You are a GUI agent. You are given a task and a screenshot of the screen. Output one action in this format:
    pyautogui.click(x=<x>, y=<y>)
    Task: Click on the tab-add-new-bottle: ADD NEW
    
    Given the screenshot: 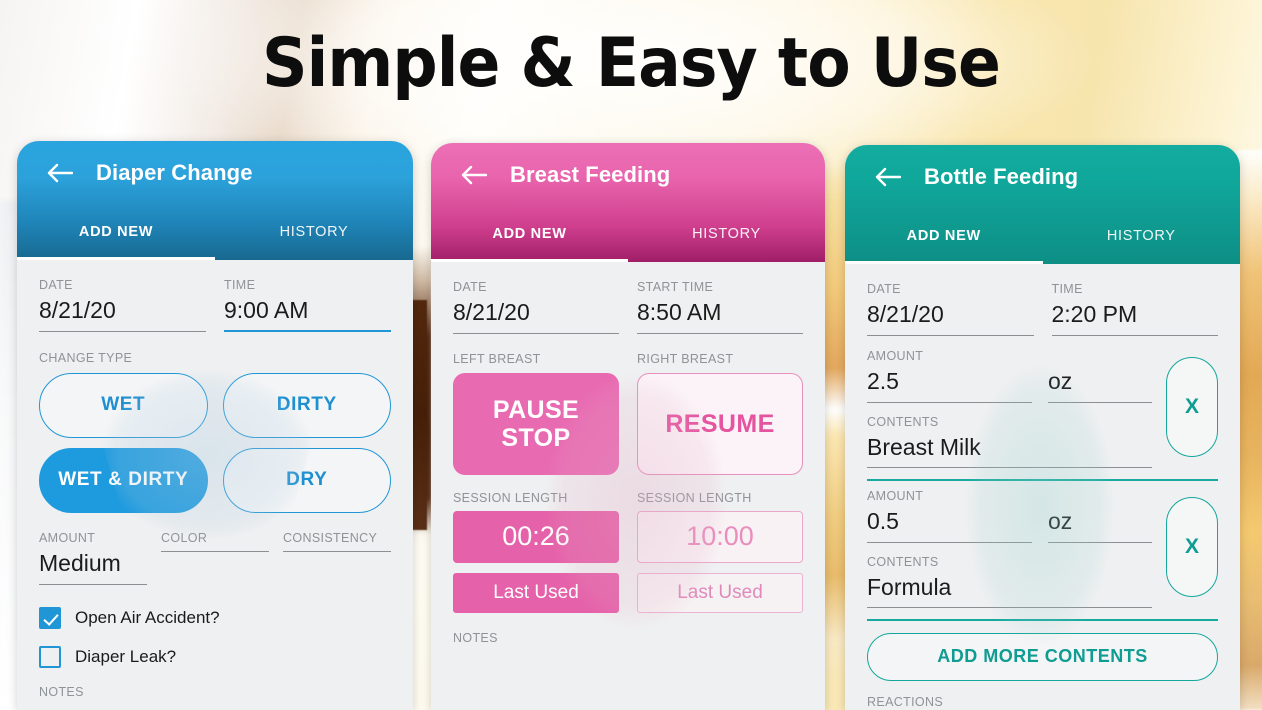 What is the action you would take?
    pyautogui.click(x=944, y=236)
    